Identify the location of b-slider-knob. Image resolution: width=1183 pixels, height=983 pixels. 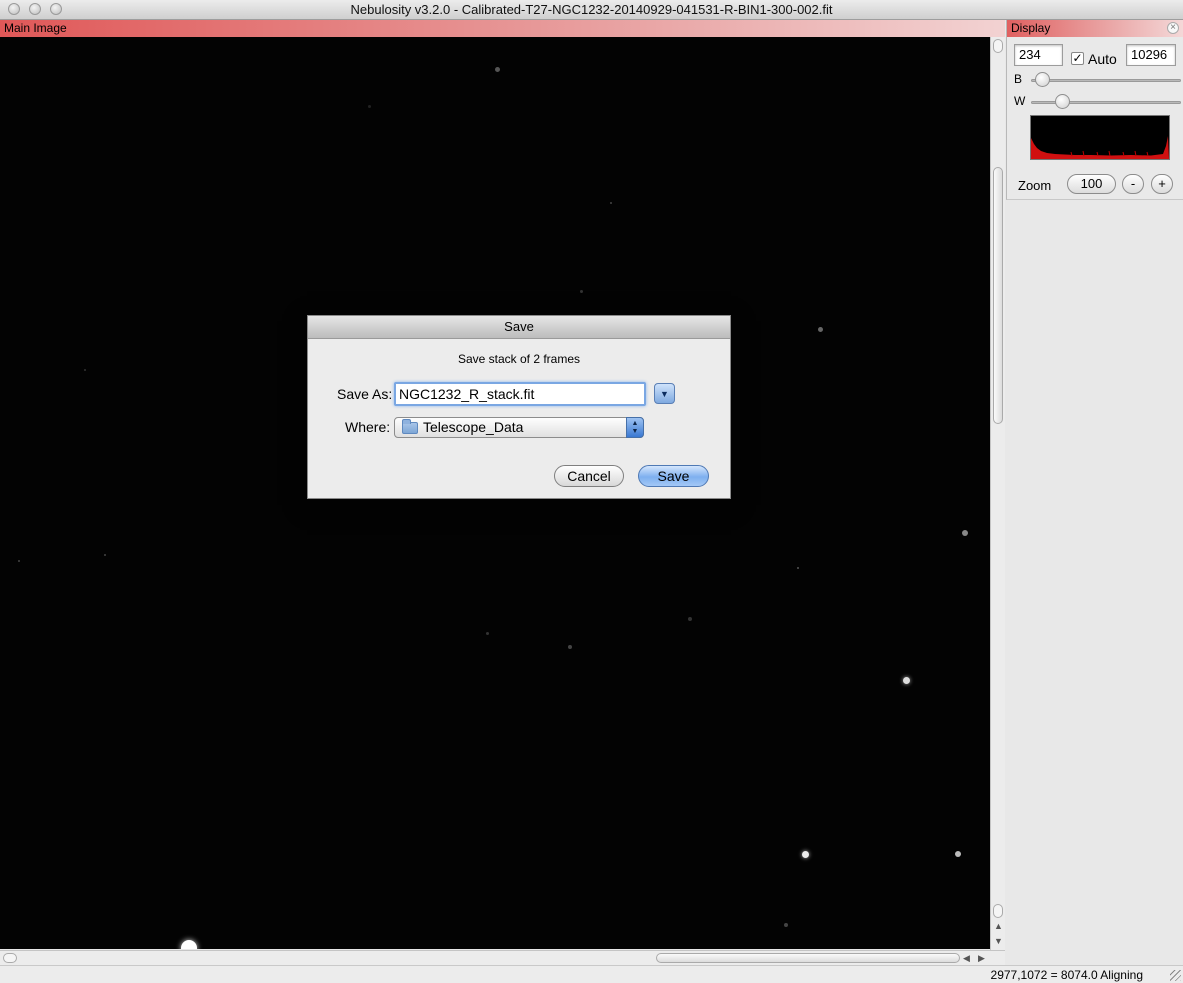
(1043, 79).